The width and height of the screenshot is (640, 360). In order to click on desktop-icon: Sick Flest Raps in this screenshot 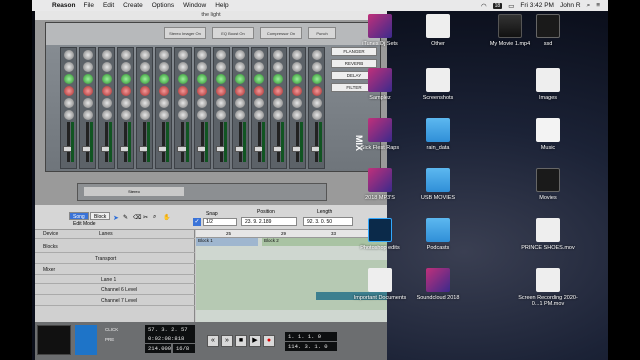, I will do `click(380, 134)`.